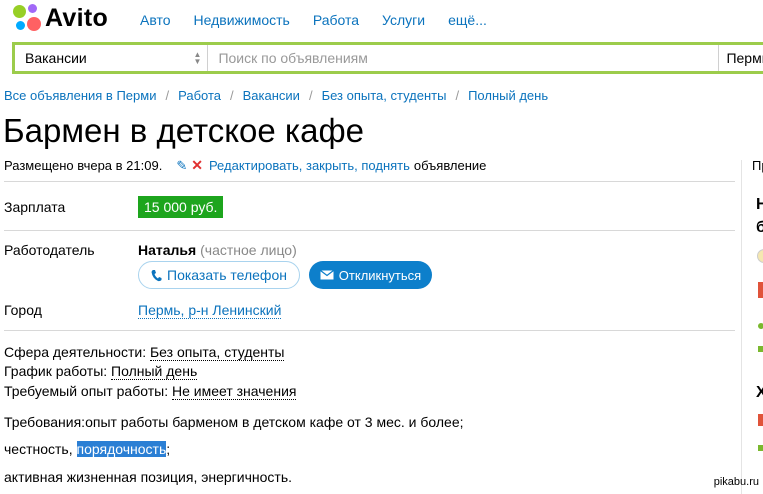 The width and height of the screenshot is (763, 494). Describe the element at coordinates (121, 449) in the screenshot. I see `selected-text: порядочность` at that location.